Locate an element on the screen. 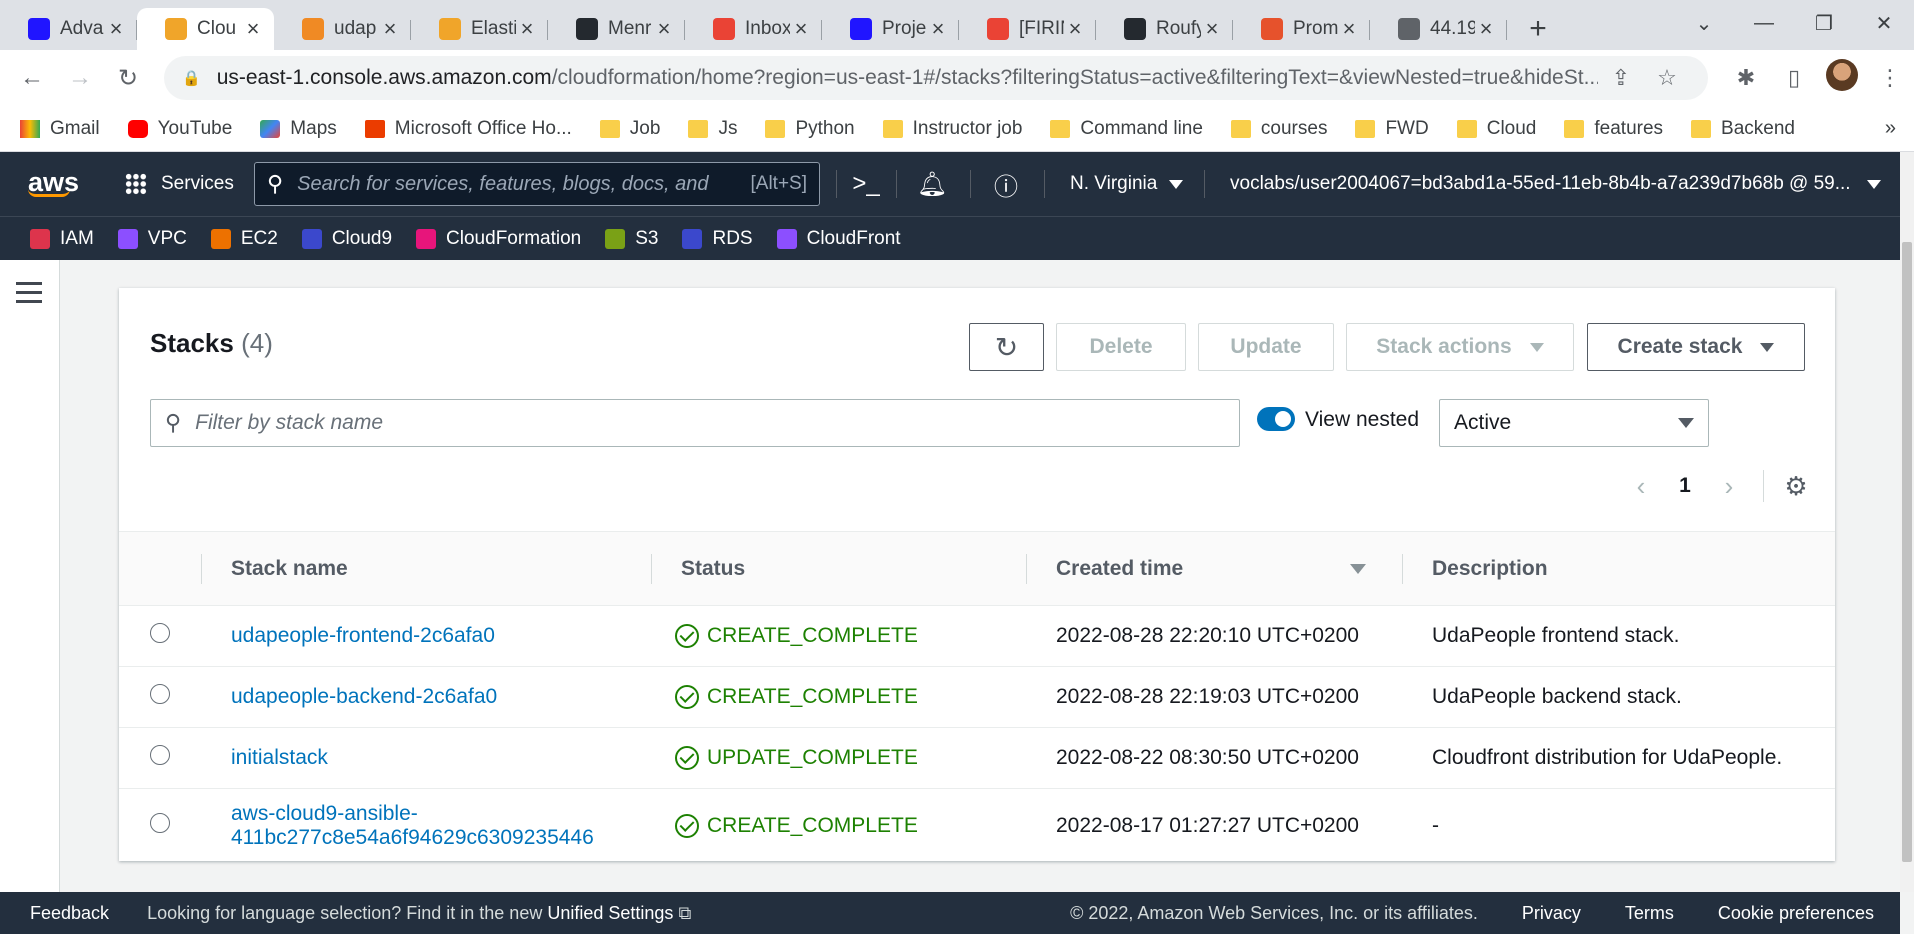 This screenshot has height=934, width=1914. browser-tab: Proje × is located at coordinates (890, 29).